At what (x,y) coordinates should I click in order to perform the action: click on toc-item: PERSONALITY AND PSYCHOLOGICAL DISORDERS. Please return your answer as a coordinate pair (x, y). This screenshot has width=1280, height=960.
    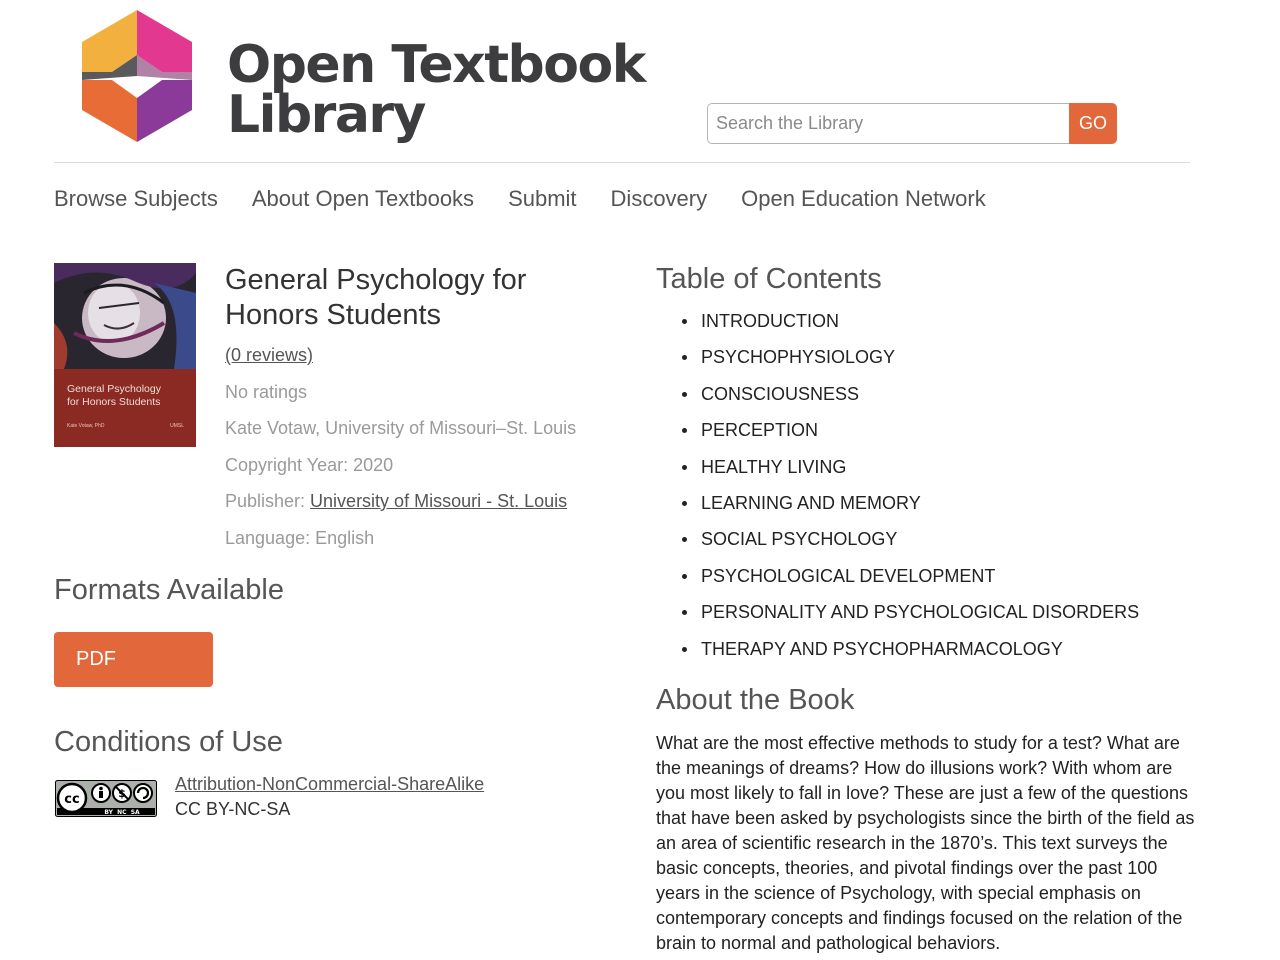
    Looking at the image, I should click on (910, 618).